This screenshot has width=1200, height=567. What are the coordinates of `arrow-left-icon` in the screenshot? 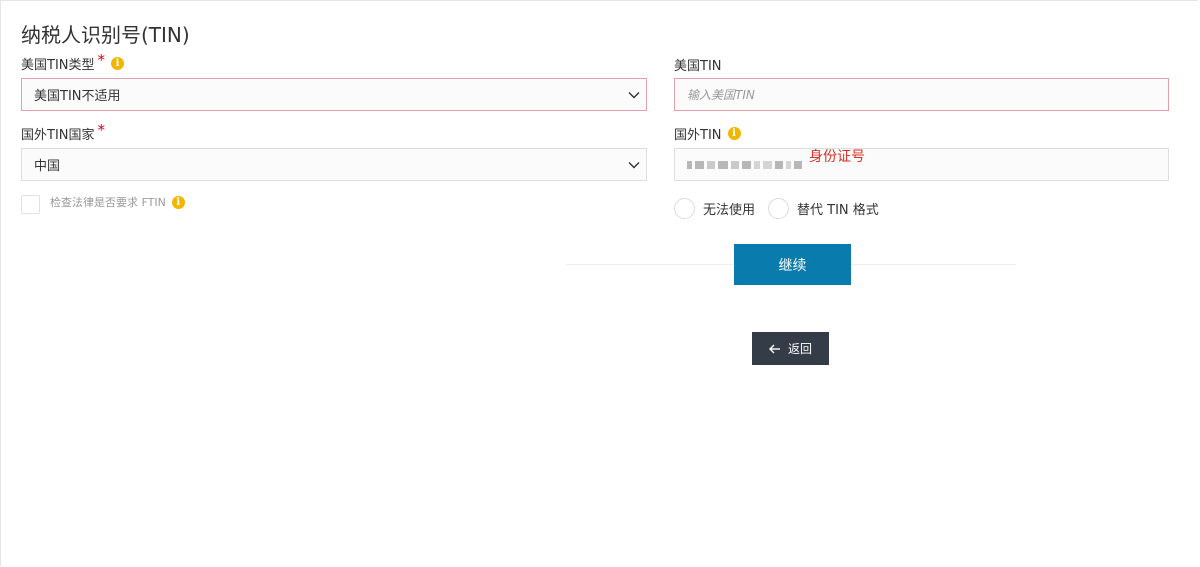 It's located at (774, 348).